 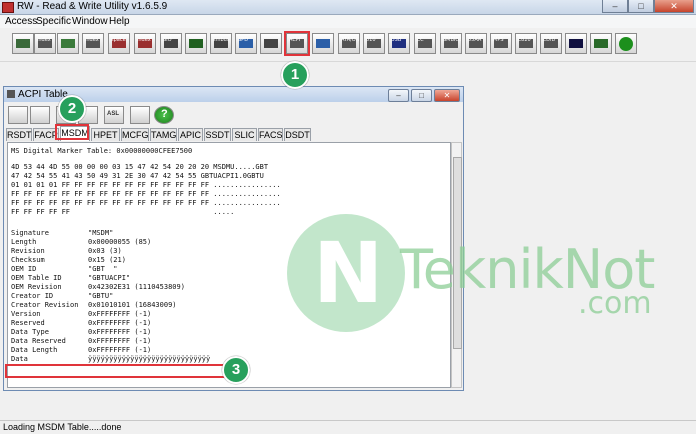 I want to click on field-name: Creator Revision, so click(x=45, y=305).